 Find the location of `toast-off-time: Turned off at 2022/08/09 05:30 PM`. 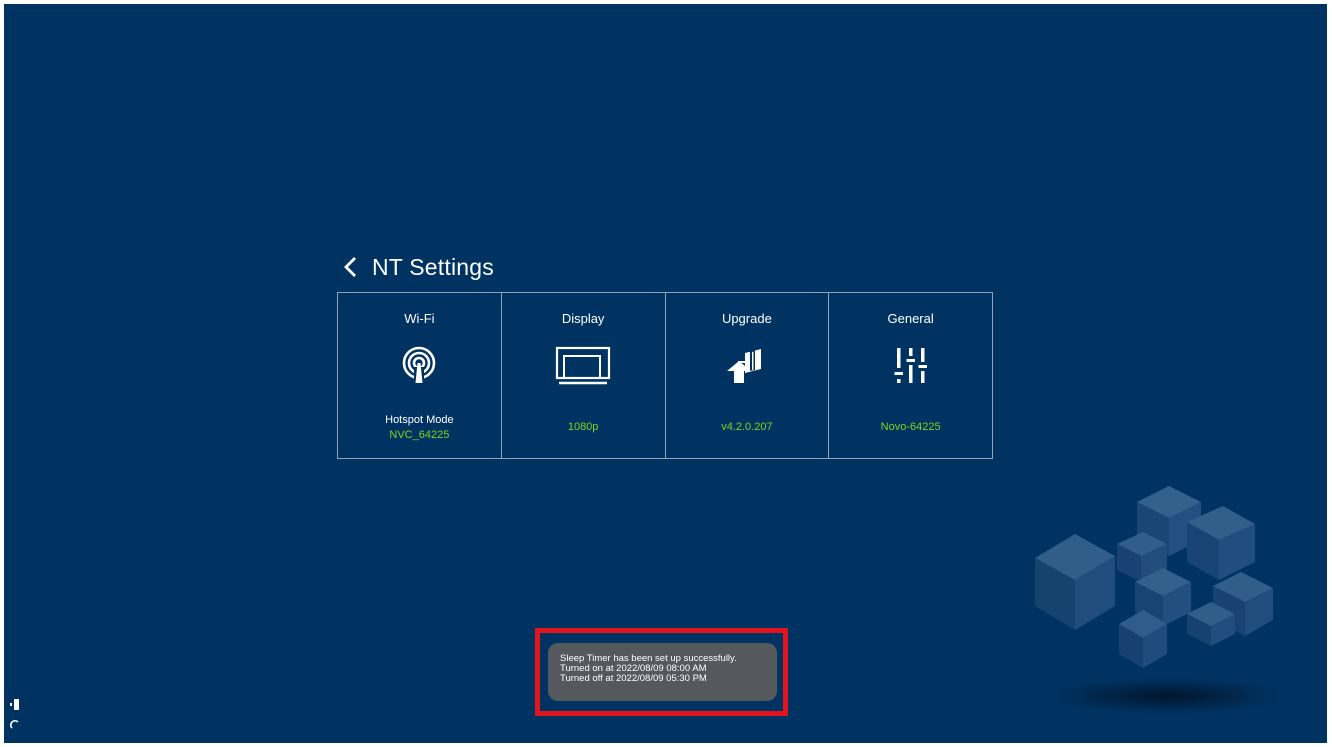

toast-off-time: Turned off at 2022/08/09 05:30 PM is located at coordinates (633, 678).